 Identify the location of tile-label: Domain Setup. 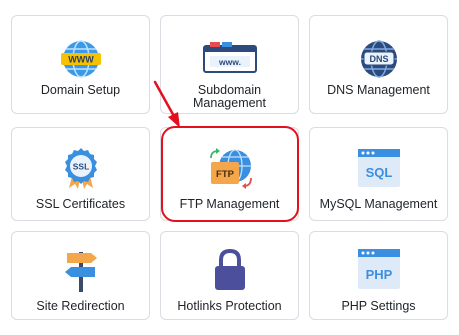
(80, 90).